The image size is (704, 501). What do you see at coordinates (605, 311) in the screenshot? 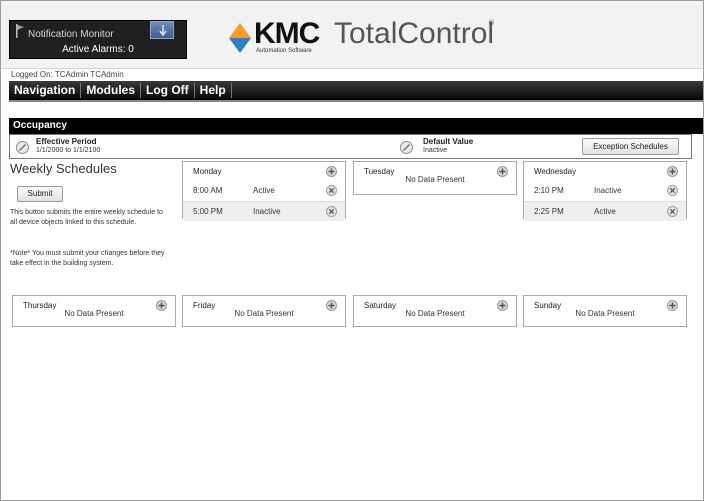
I see `day-box-sunday: Sunday No Data Present` at bounding box center [605, 311].